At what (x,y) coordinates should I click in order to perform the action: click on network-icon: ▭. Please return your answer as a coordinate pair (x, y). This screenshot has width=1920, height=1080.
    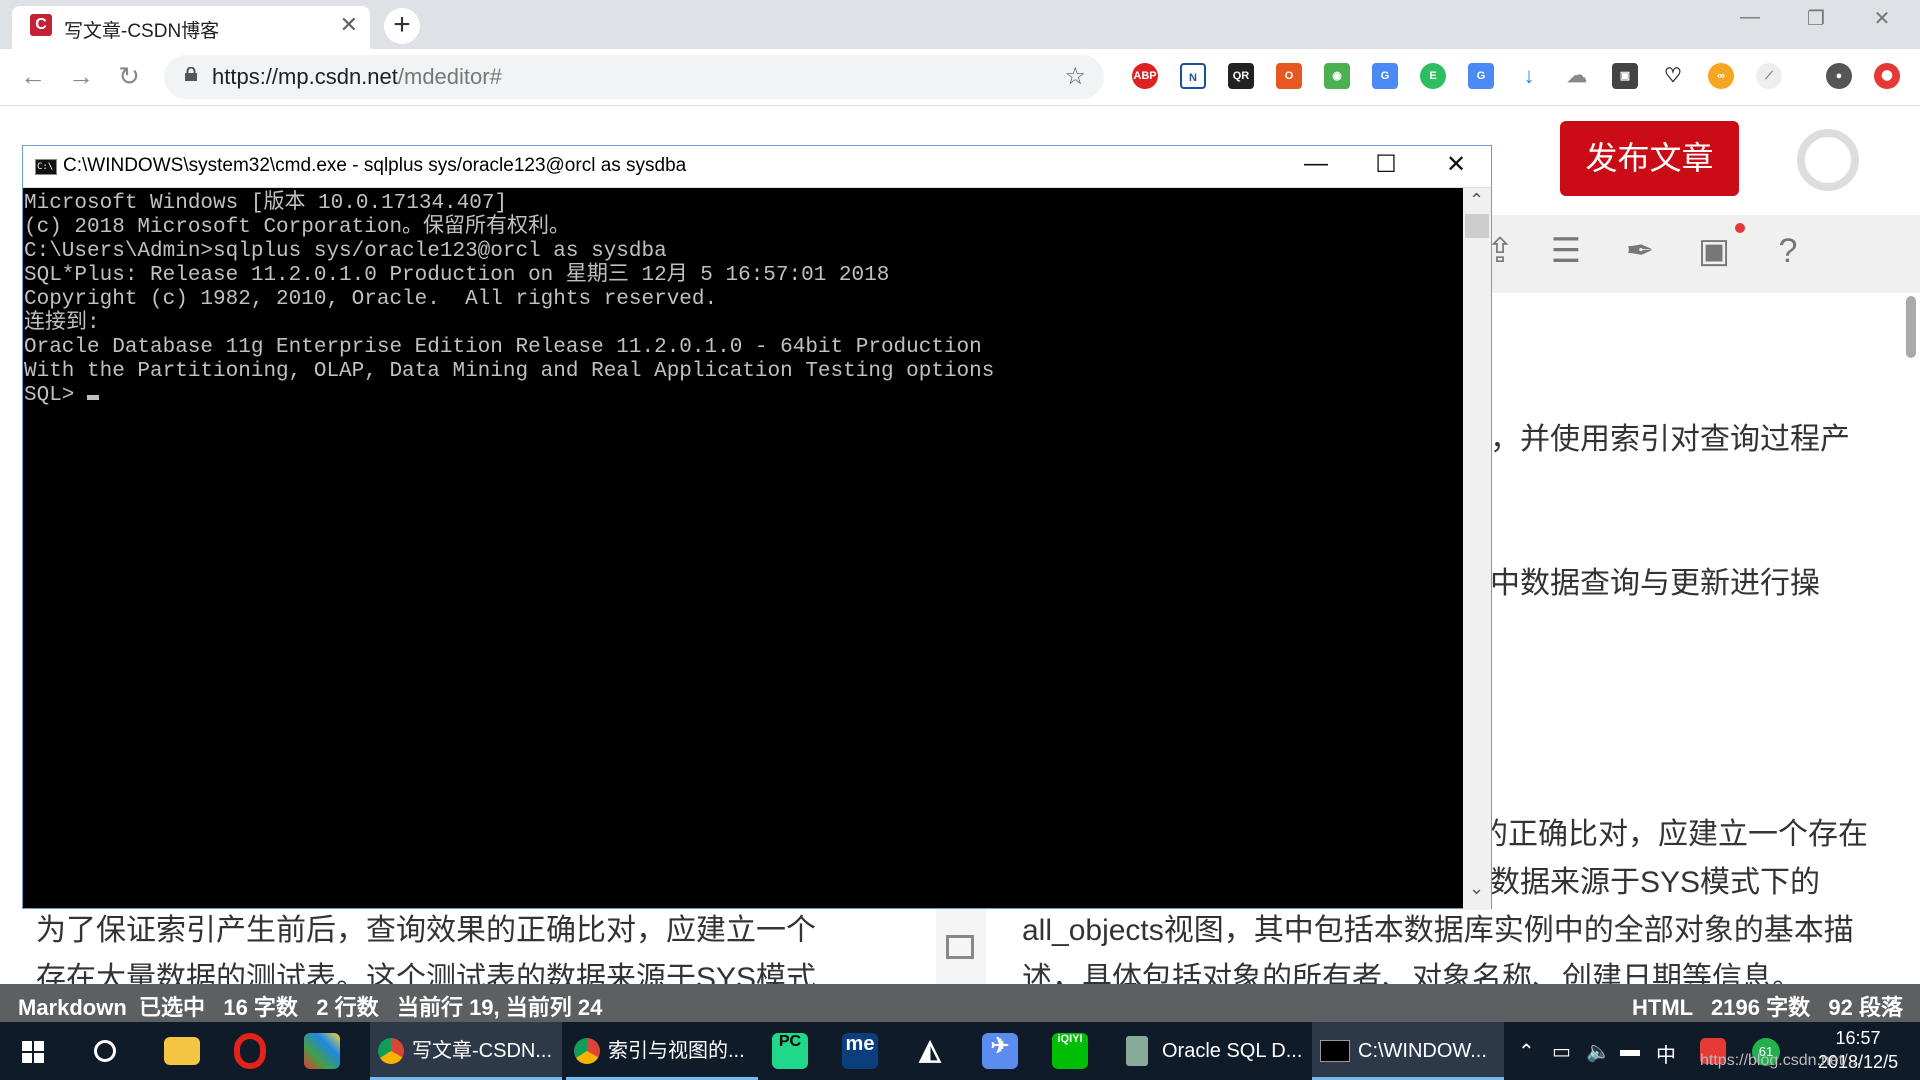
    Looking at the image, I should click on (1561, 1051).